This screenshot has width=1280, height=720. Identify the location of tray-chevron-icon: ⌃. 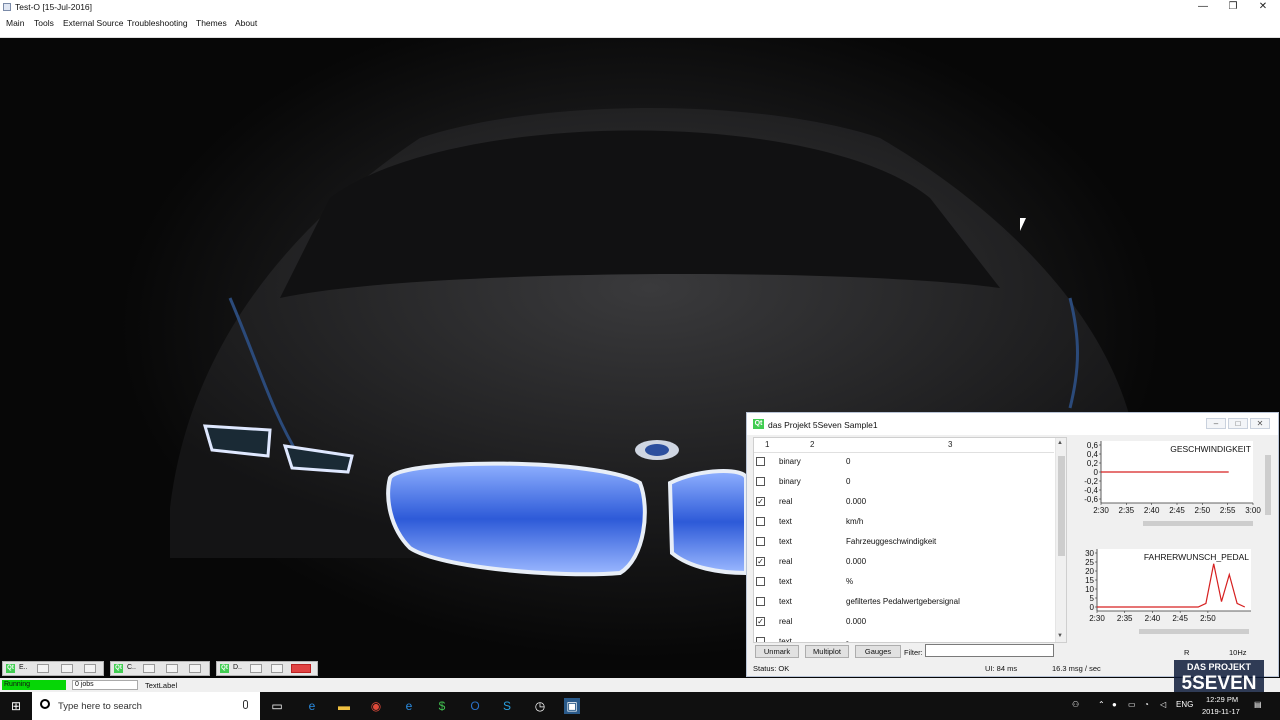
(1101, 704).